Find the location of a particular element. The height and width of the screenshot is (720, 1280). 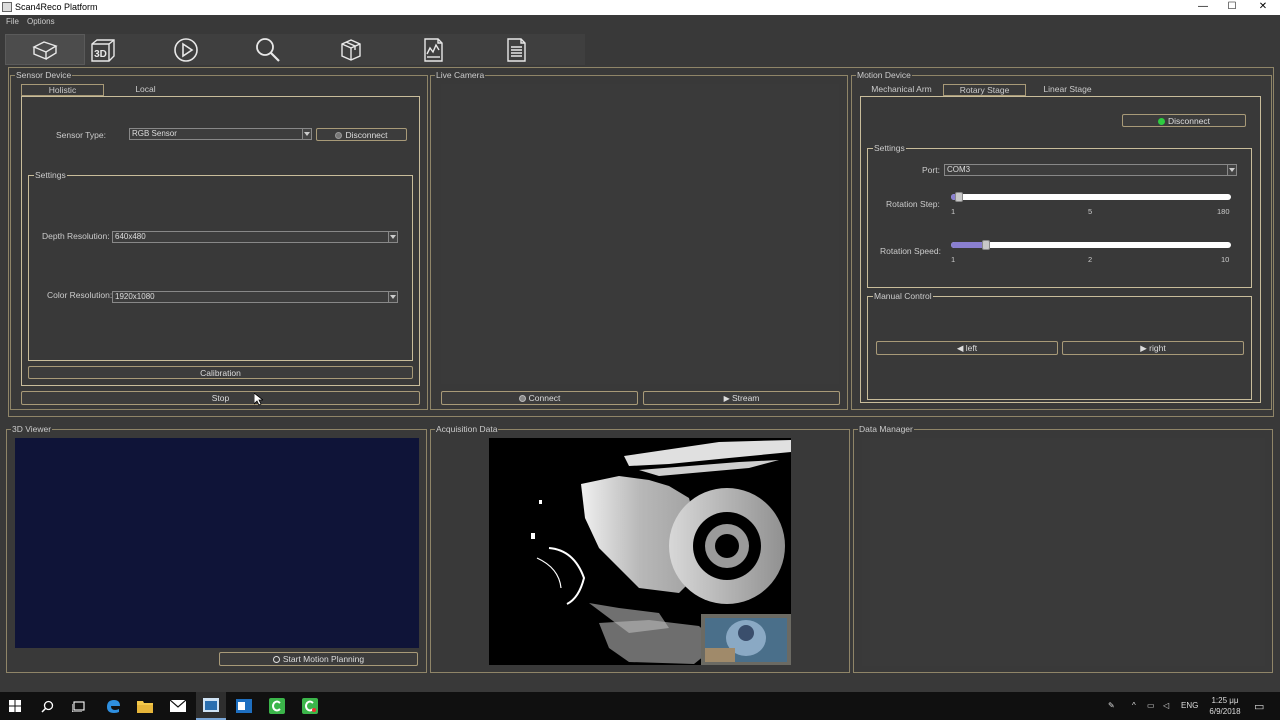

play-icon: ▶ is located at coordinates (727, 398).